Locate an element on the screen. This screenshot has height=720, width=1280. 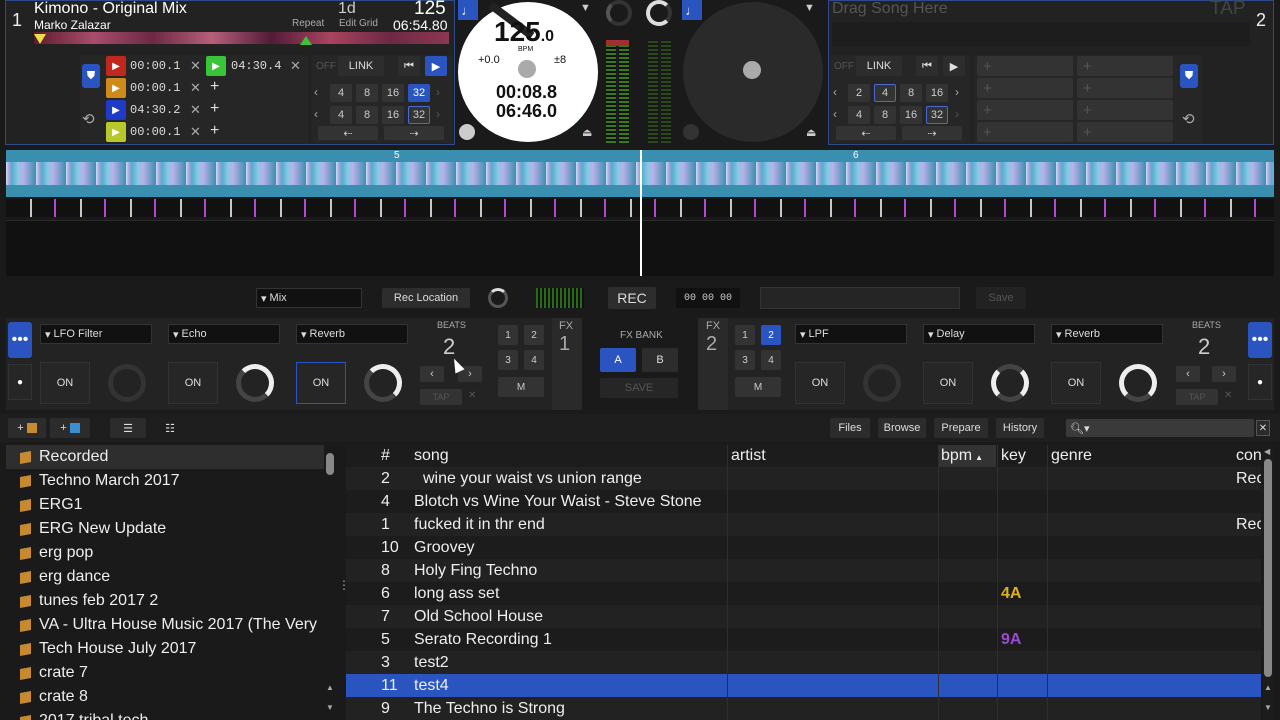
add-cue-6-button: + is located at coordinates (214, 87).